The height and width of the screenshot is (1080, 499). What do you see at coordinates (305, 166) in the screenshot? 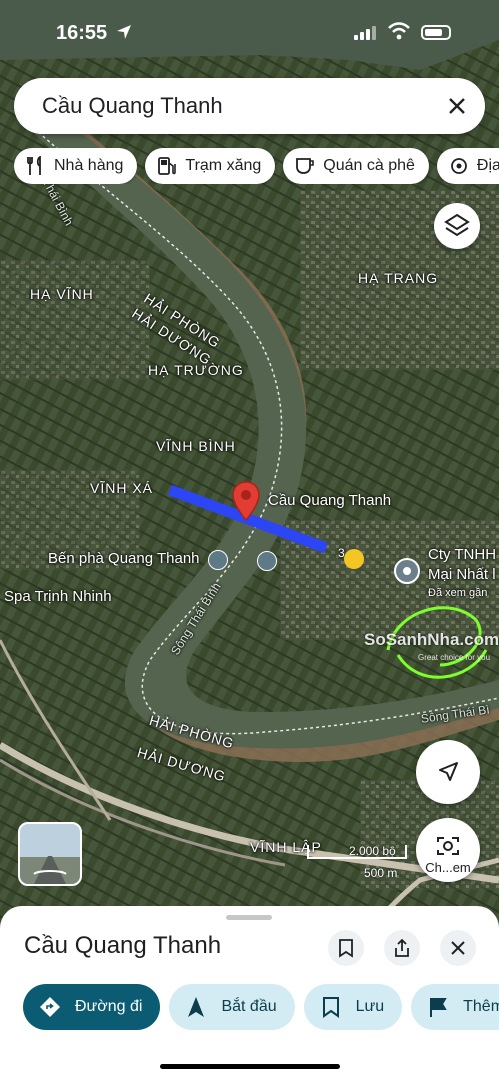
I see `coffee-icon` at bounding box center [305, 166].